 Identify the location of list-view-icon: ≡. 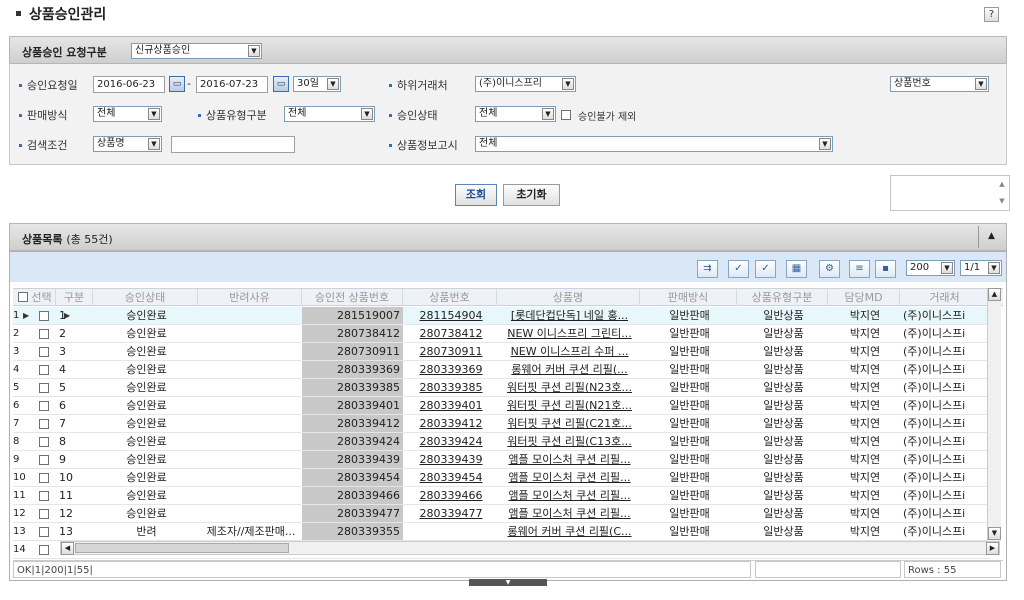
(859, 269).